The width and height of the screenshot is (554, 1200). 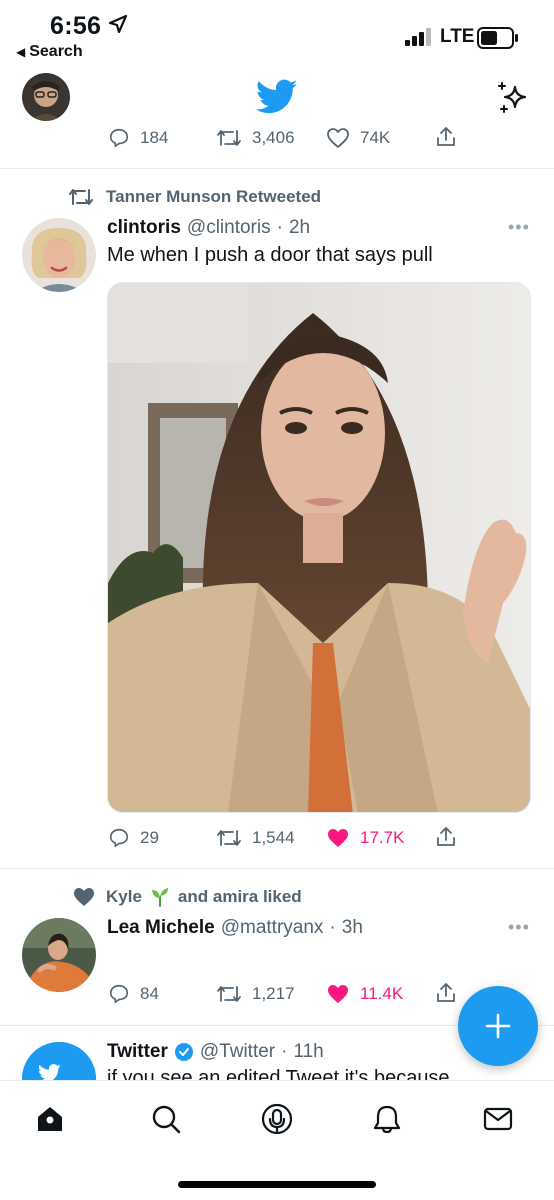 What do you see at coordinates (56, 51) in the screenshot?
I see `back-search-label: Search` at bounding box center [56, 51].